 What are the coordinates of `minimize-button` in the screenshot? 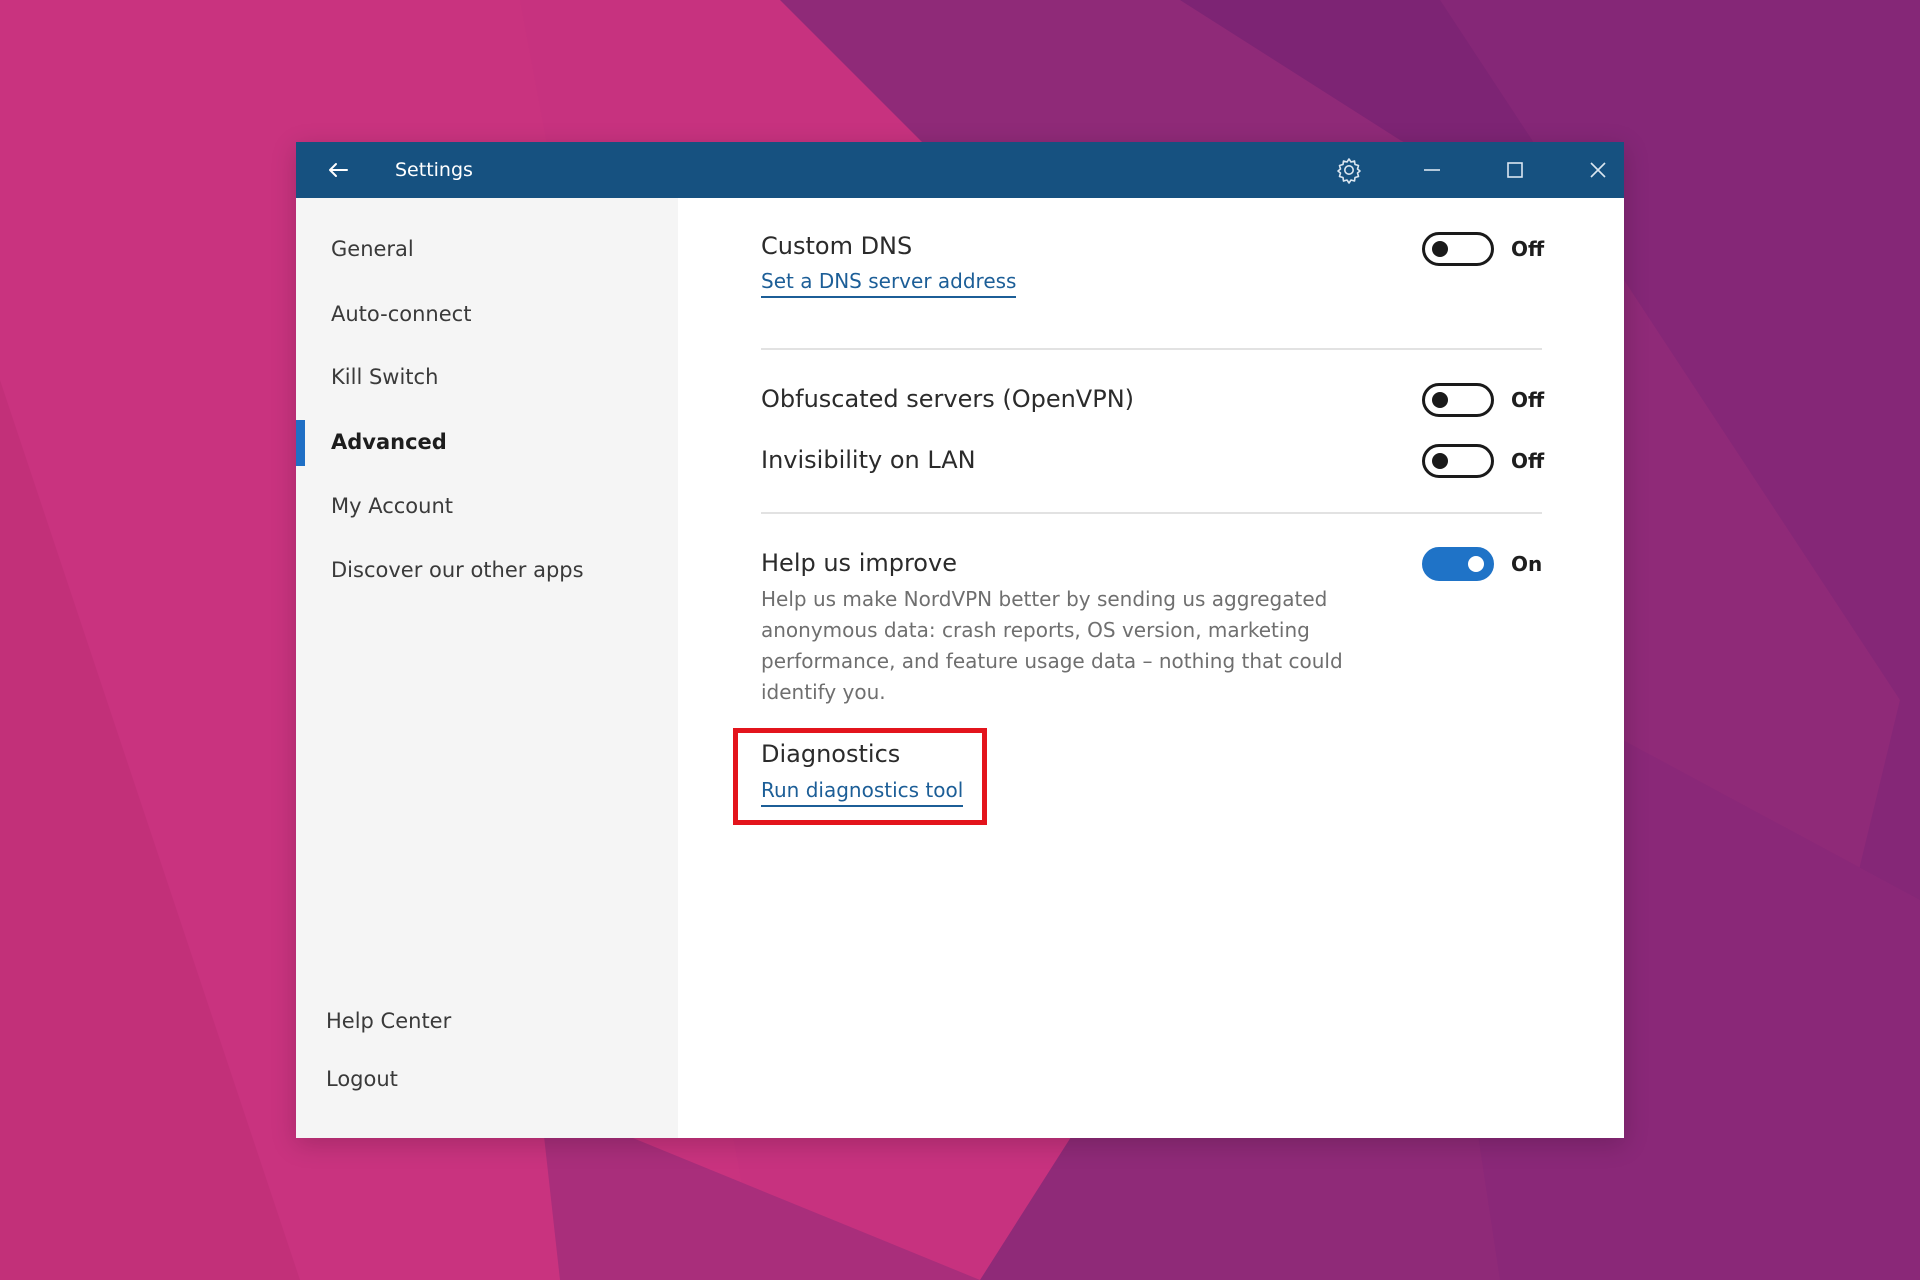 It's located at (1432, 170).